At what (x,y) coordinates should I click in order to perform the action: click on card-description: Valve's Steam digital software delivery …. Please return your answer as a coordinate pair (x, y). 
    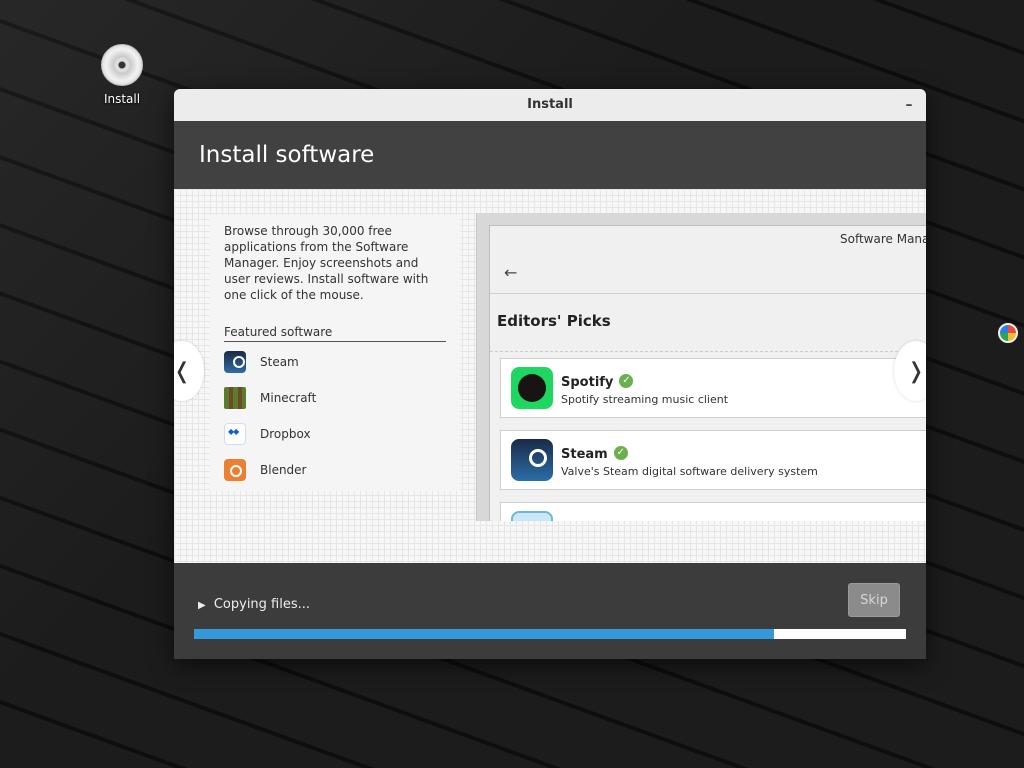
    Looking at the image, I should click on (689, 471).